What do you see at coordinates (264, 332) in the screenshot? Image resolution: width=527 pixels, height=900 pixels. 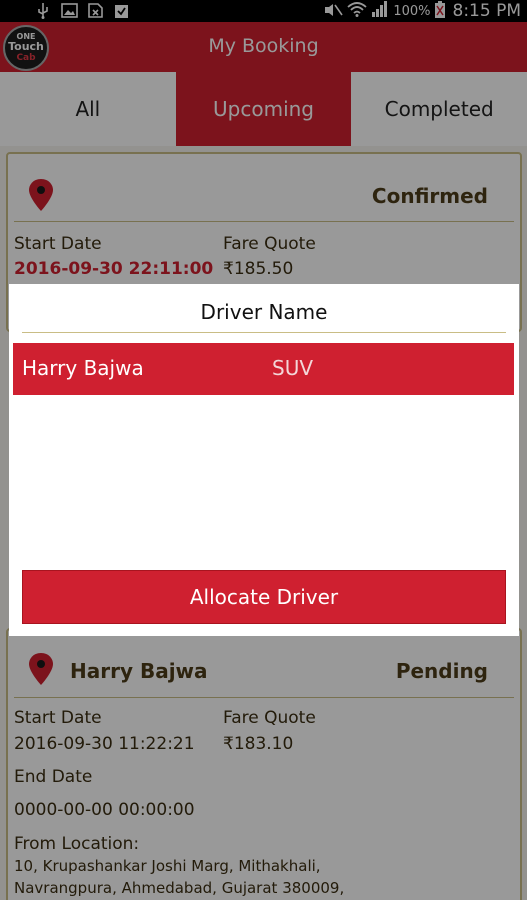 I see `dialog-divider` at bounding box center [264, 332].